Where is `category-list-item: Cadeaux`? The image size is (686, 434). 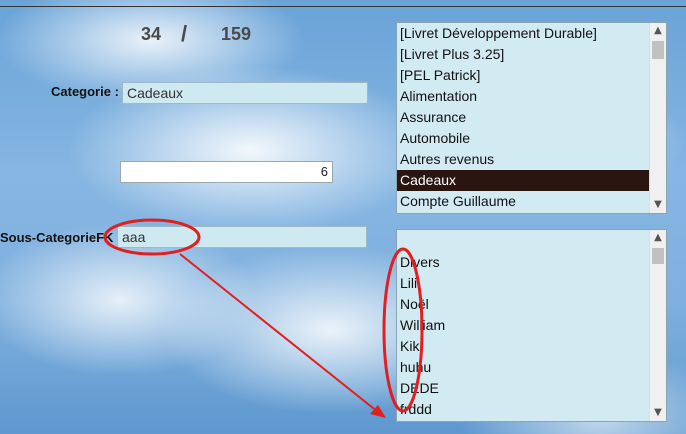 category-list-item: Cadeaux is located at coordinates (523, 180).